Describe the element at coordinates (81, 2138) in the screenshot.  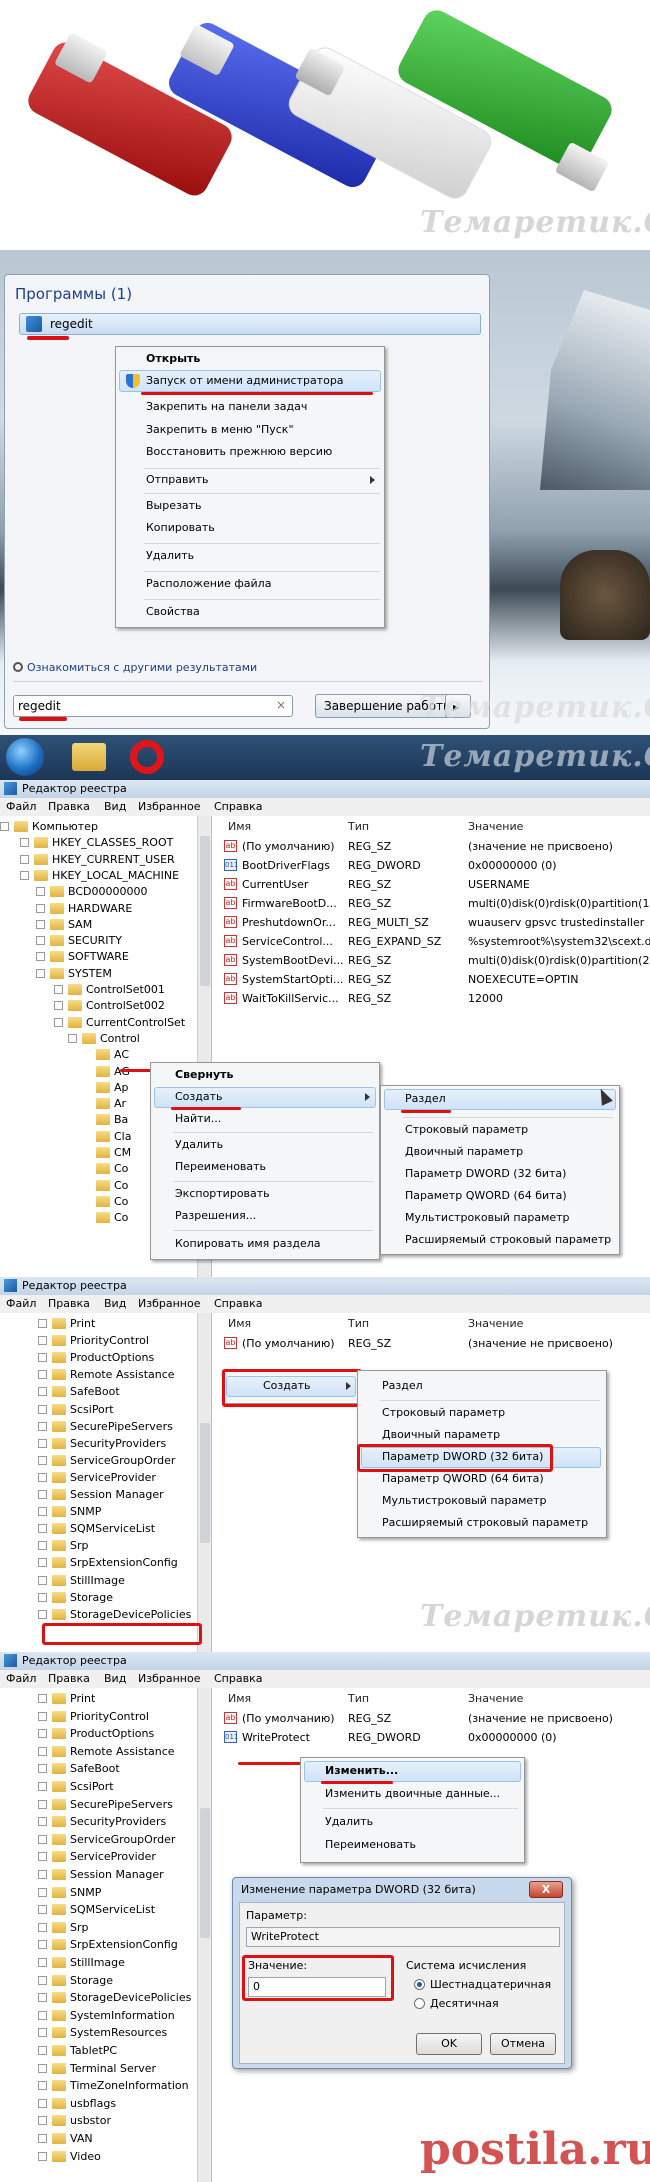
I see `tree-node: VAN` at that location.